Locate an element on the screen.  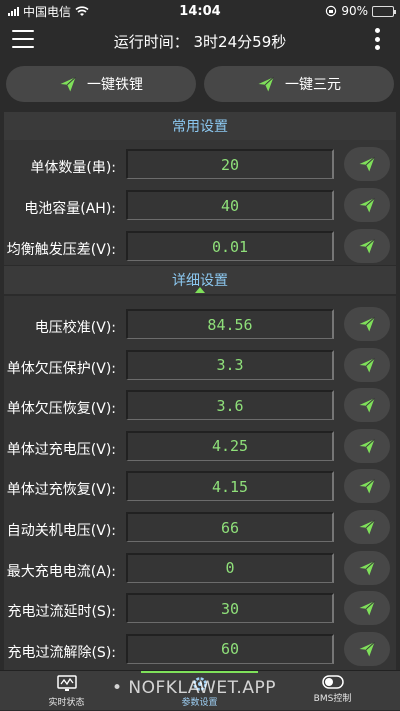
menu-icon is located at coordinates (23, 39).